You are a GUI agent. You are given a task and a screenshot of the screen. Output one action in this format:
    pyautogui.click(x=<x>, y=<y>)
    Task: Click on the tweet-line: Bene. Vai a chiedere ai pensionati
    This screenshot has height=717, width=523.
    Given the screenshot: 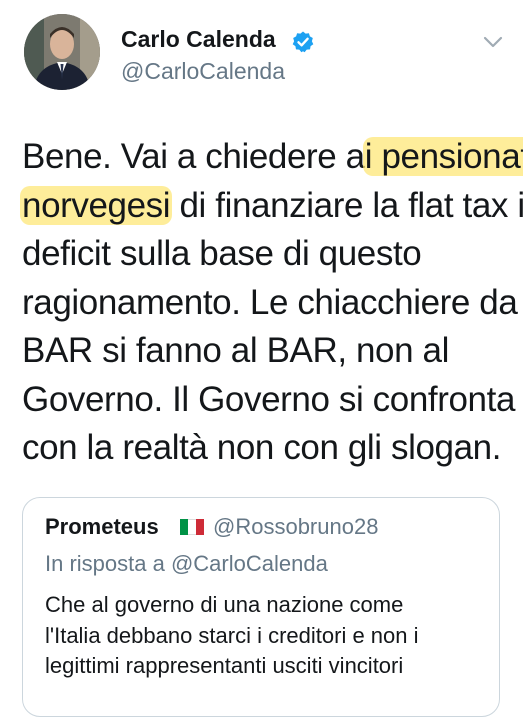 What is the action you would take?
    pyautogui.click(x=272, y=157)
    